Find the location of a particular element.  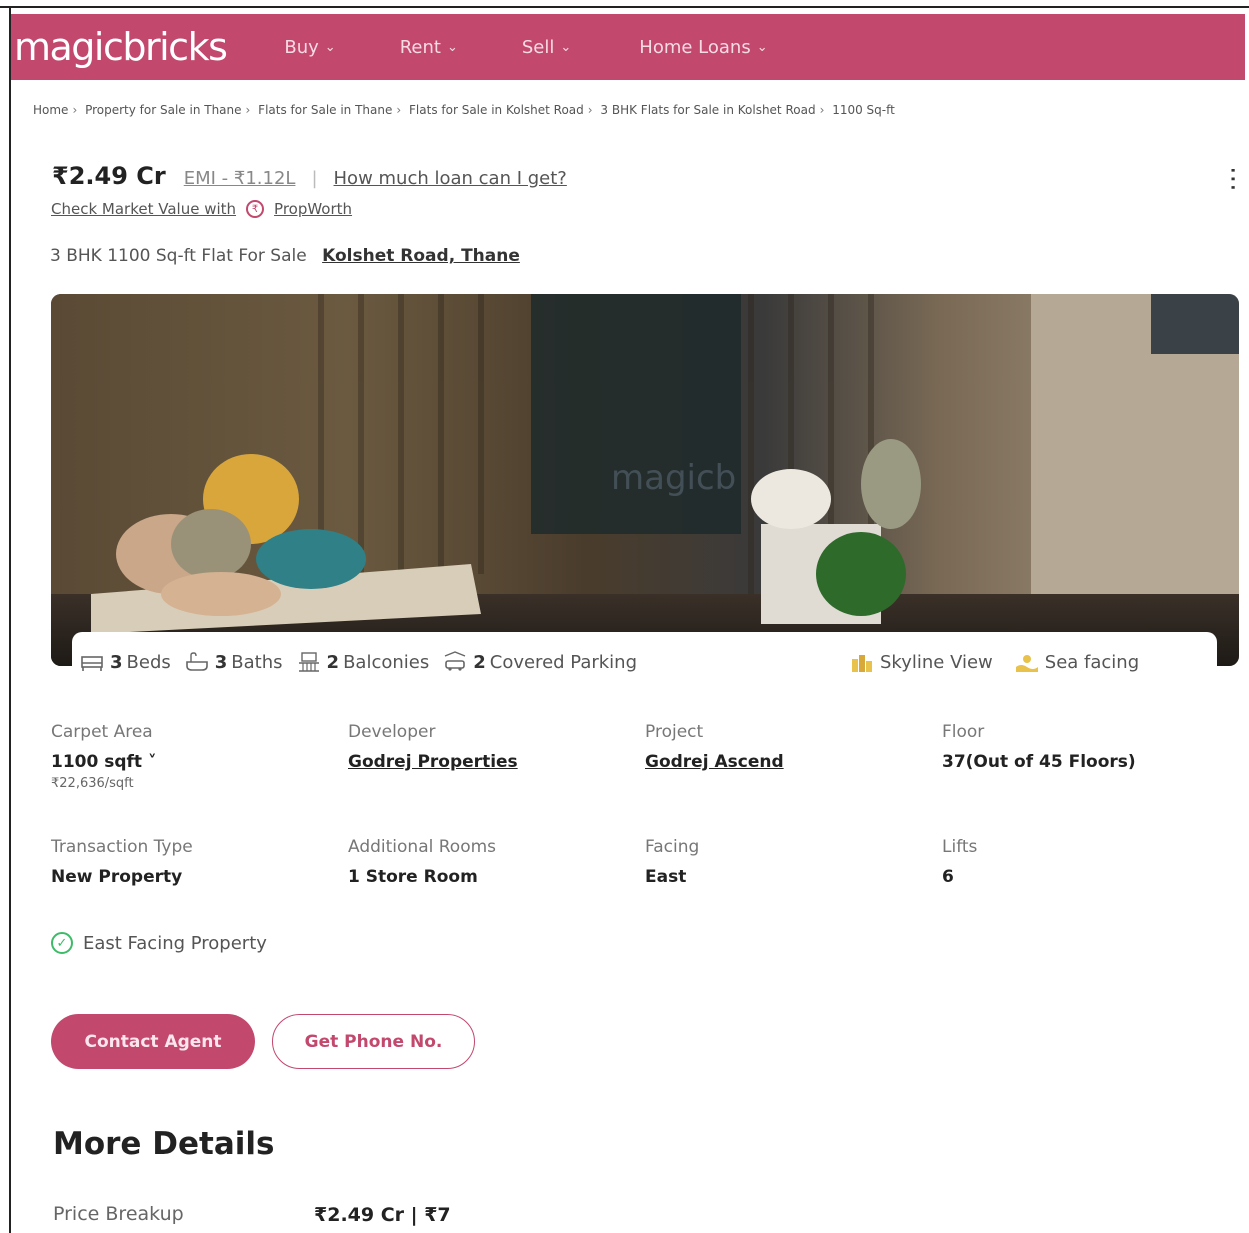

amenity-skyline-view: Skyline View is located at coordinates (921, 662).